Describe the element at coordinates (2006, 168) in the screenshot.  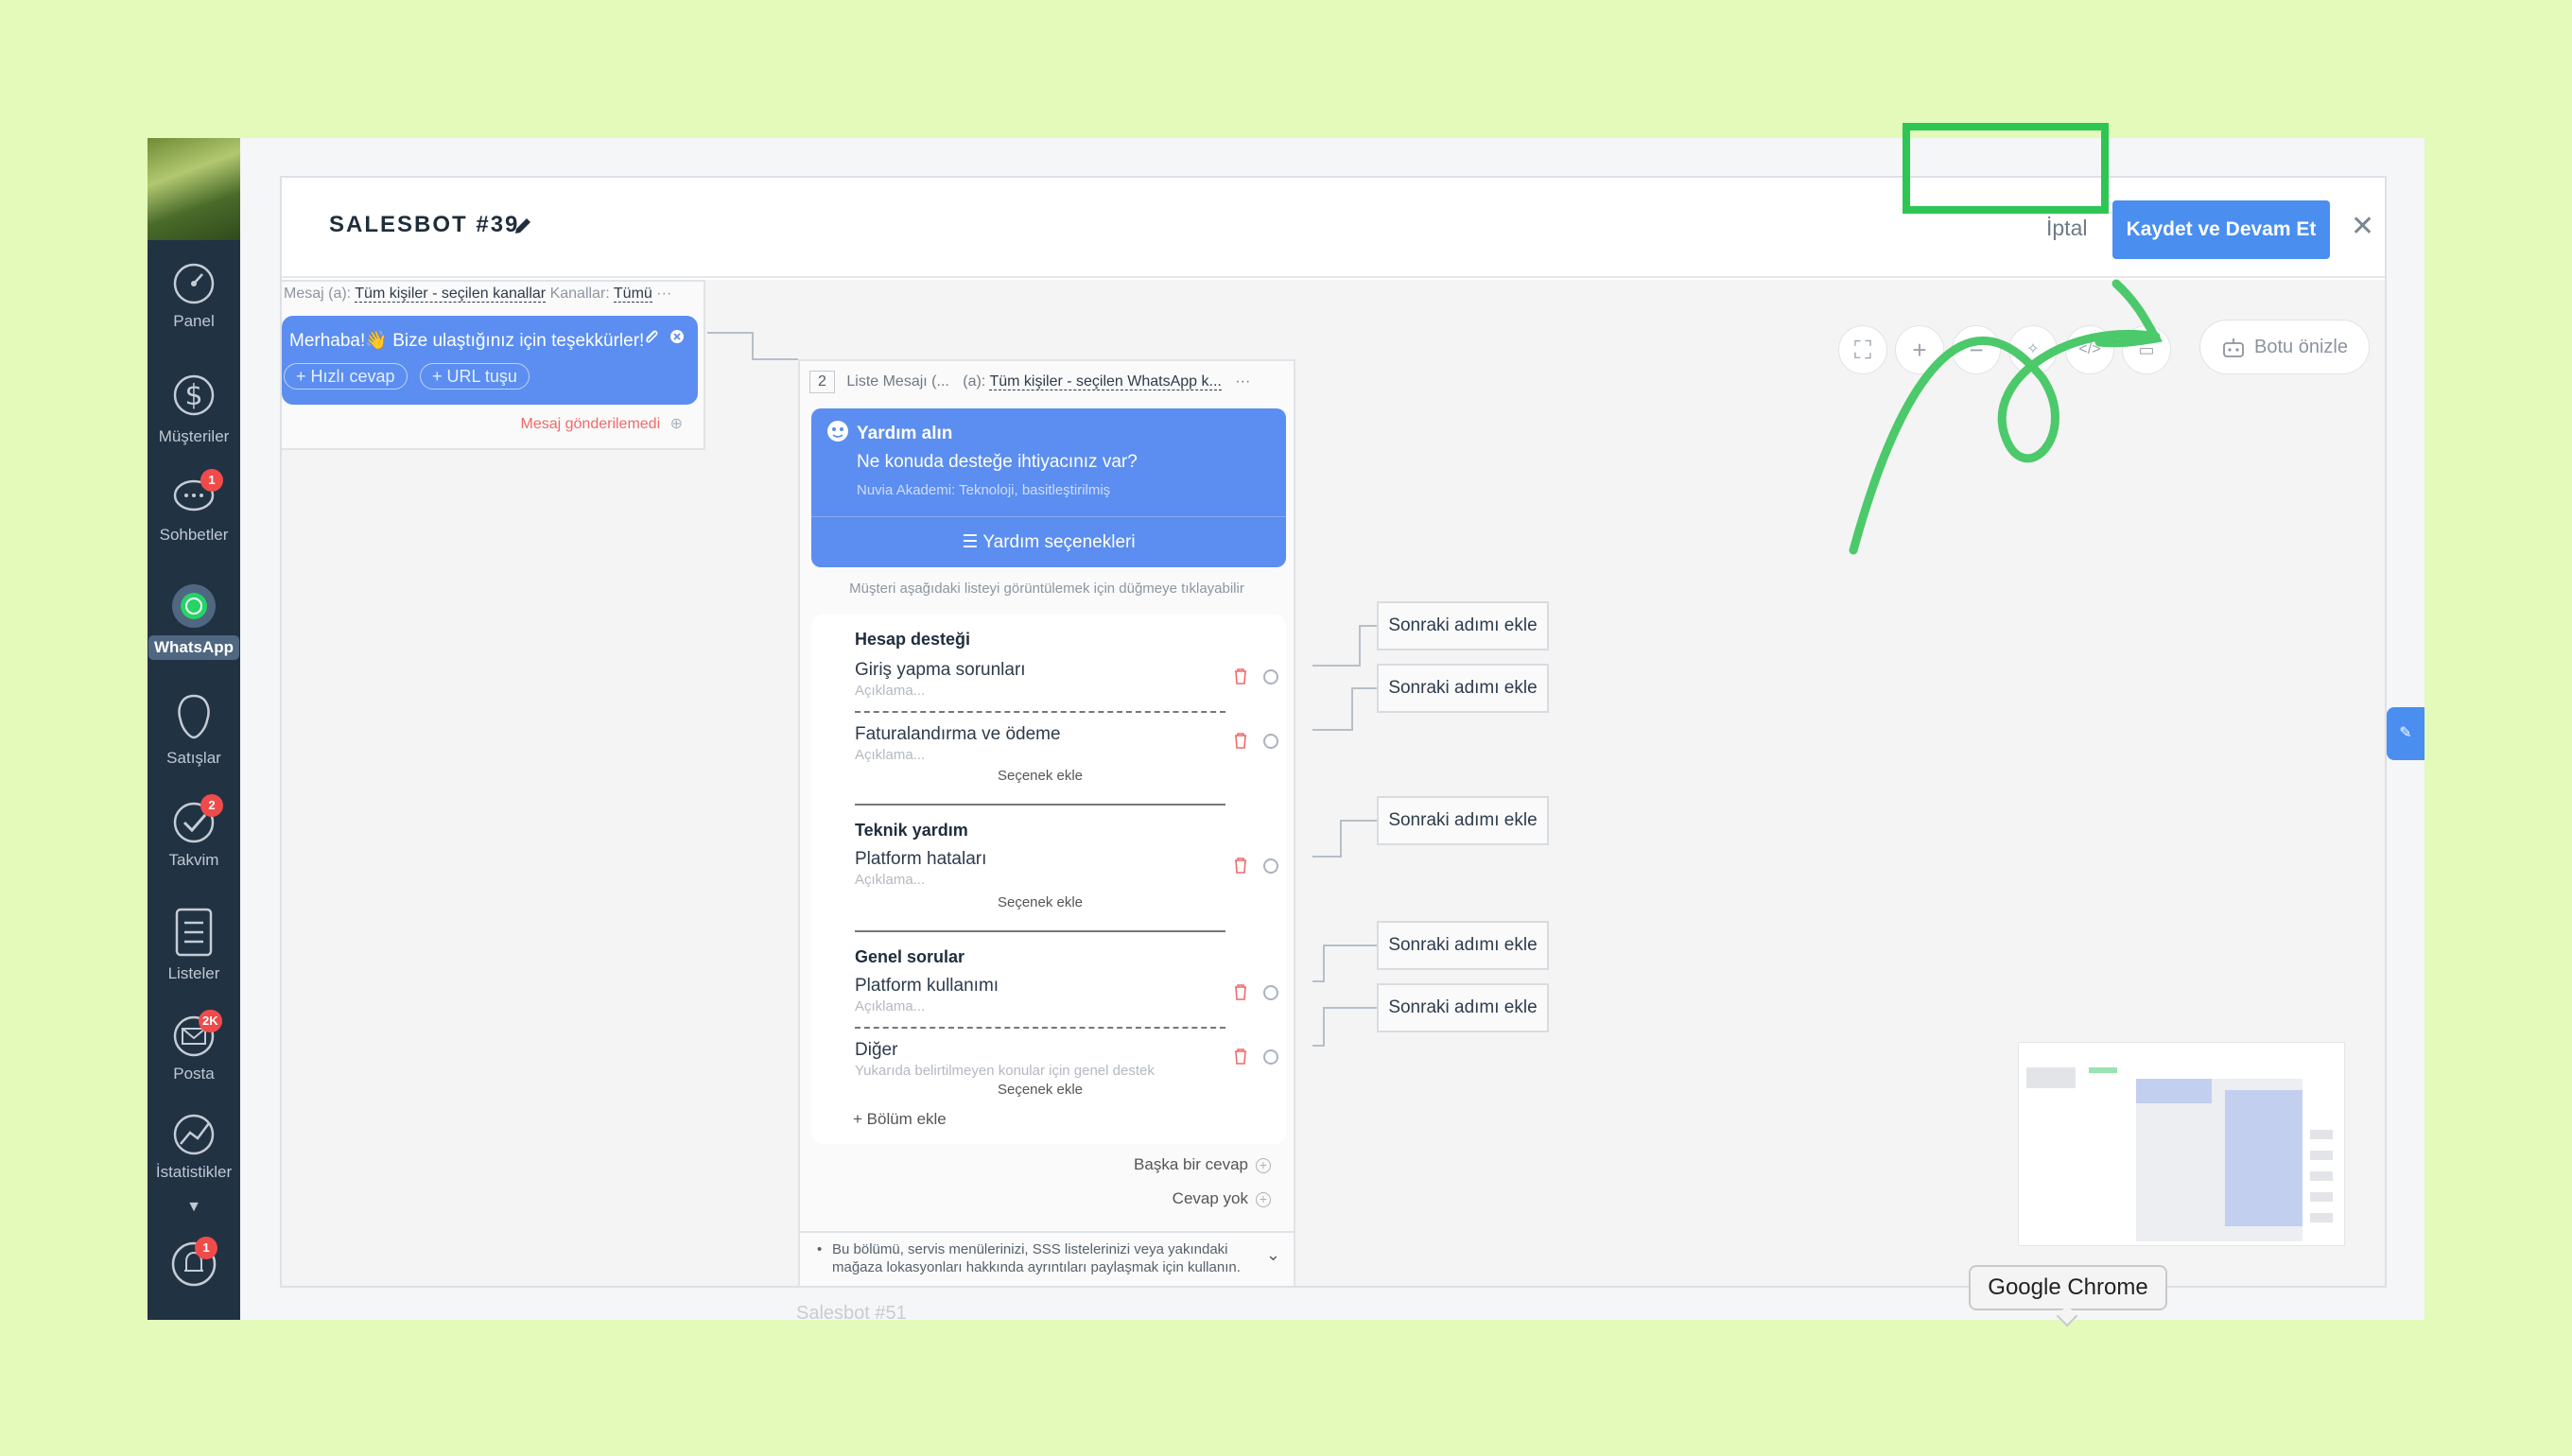
I see `highlight-box` at that location.